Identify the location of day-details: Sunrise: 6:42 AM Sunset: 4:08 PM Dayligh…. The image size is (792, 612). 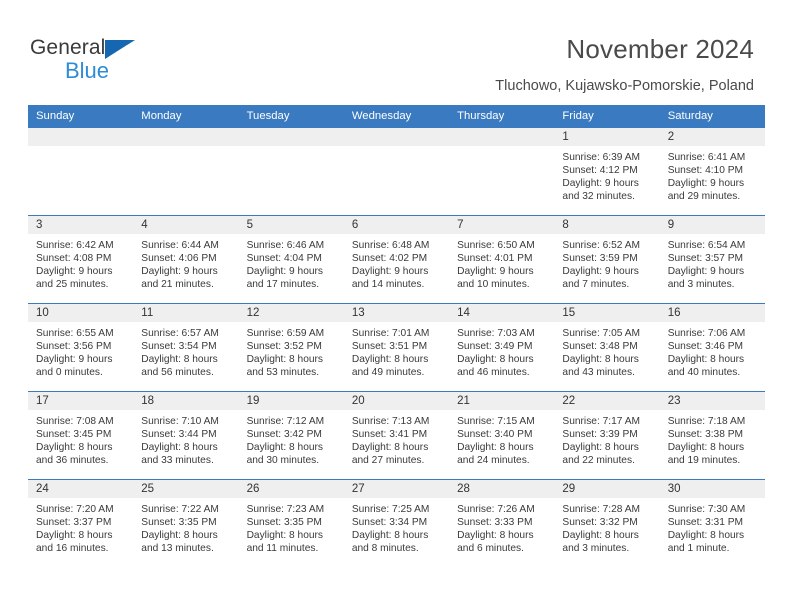
(80, 262).